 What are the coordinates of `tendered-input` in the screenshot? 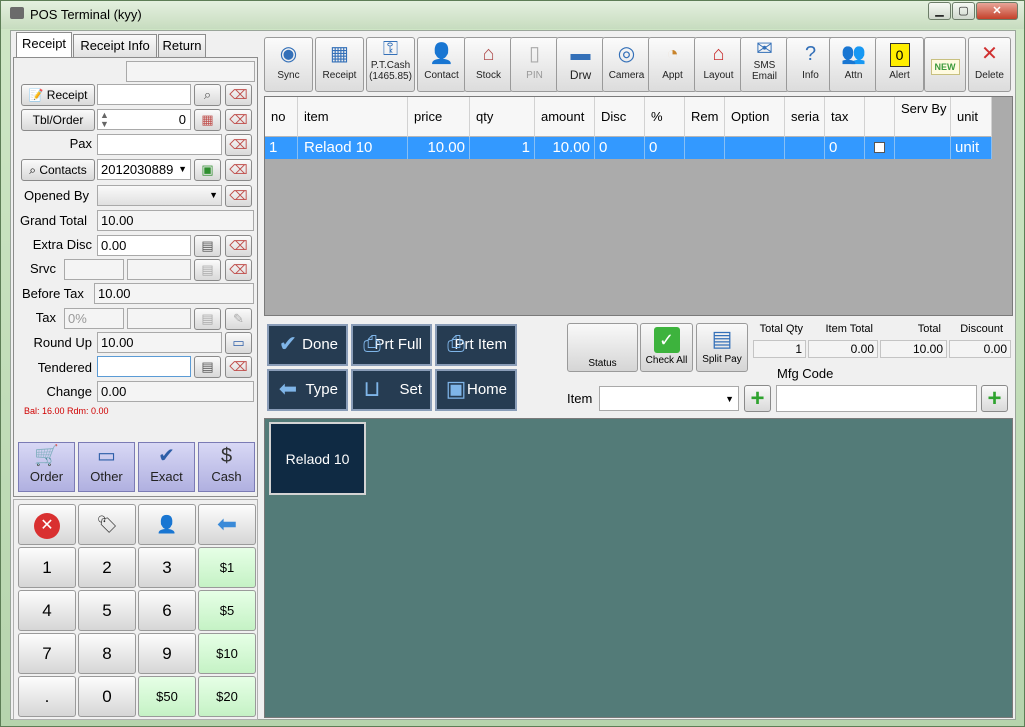 It's located at (144, 366).